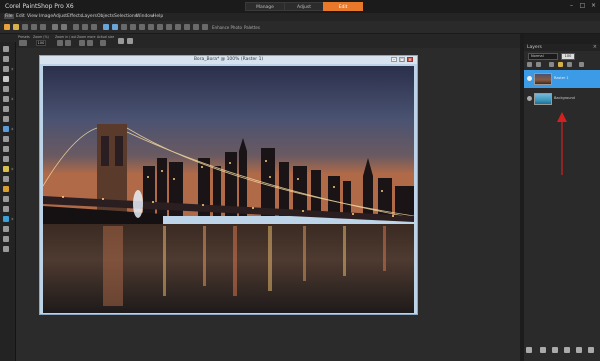 The image size is (600, 361). What do you see at coordinates (55, 27) in the screenshot?
I see `undo-icon` at bounding box center [55, 27].